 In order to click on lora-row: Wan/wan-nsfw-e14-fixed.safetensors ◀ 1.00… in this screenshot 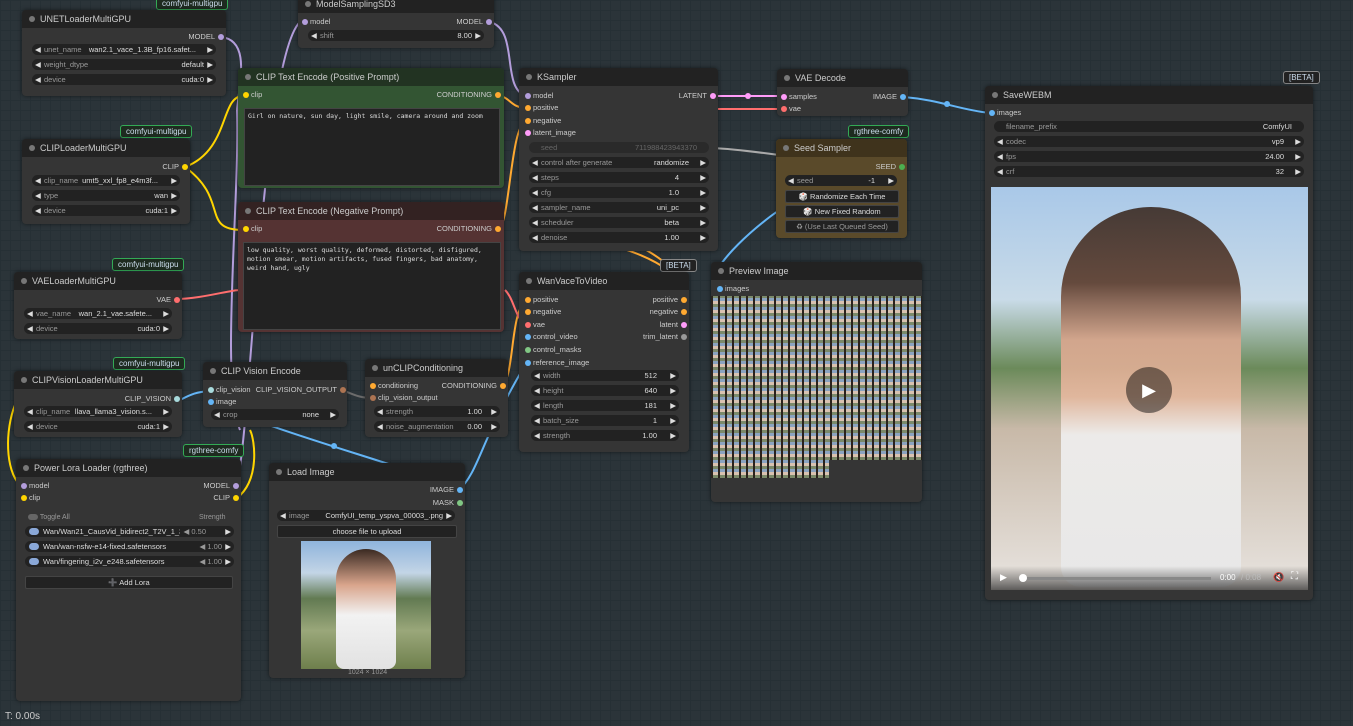, I will do `click(129, 546)`.